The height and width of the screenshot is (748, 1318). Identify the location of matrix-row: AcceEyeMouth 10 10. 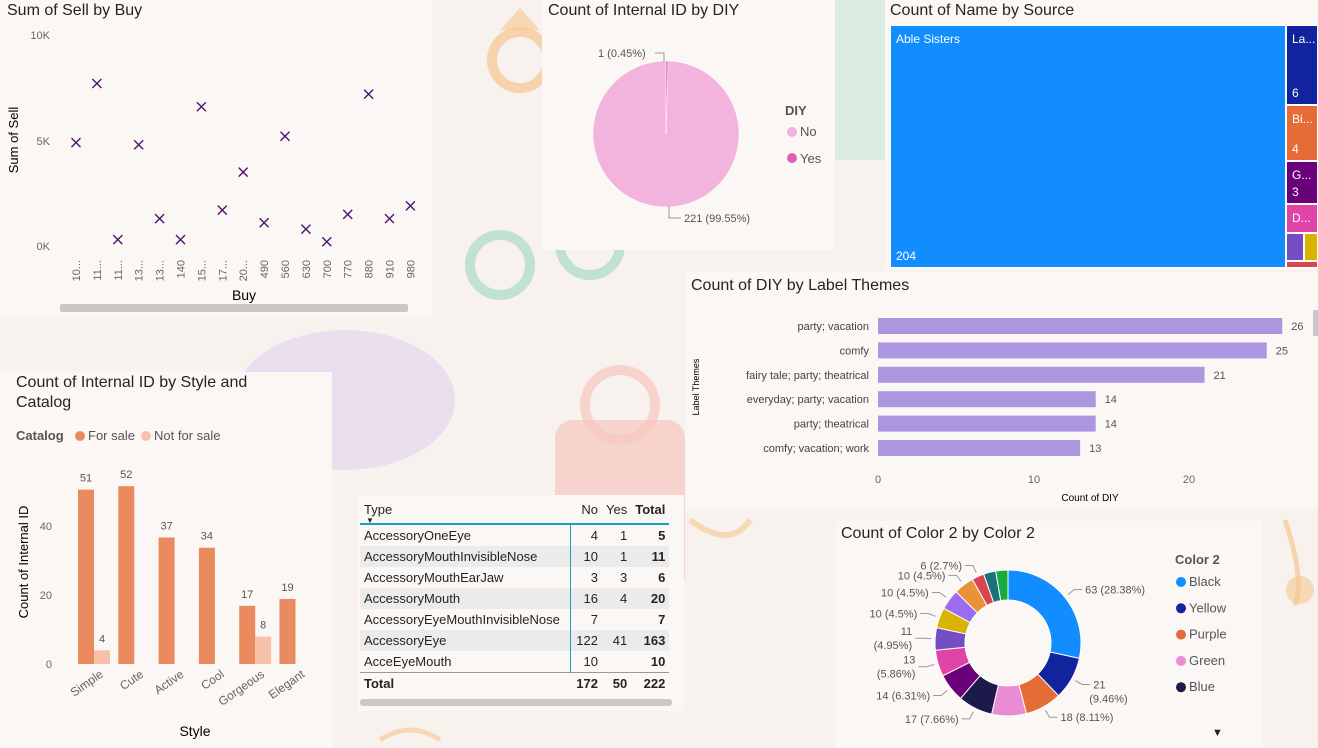
(514, 662).